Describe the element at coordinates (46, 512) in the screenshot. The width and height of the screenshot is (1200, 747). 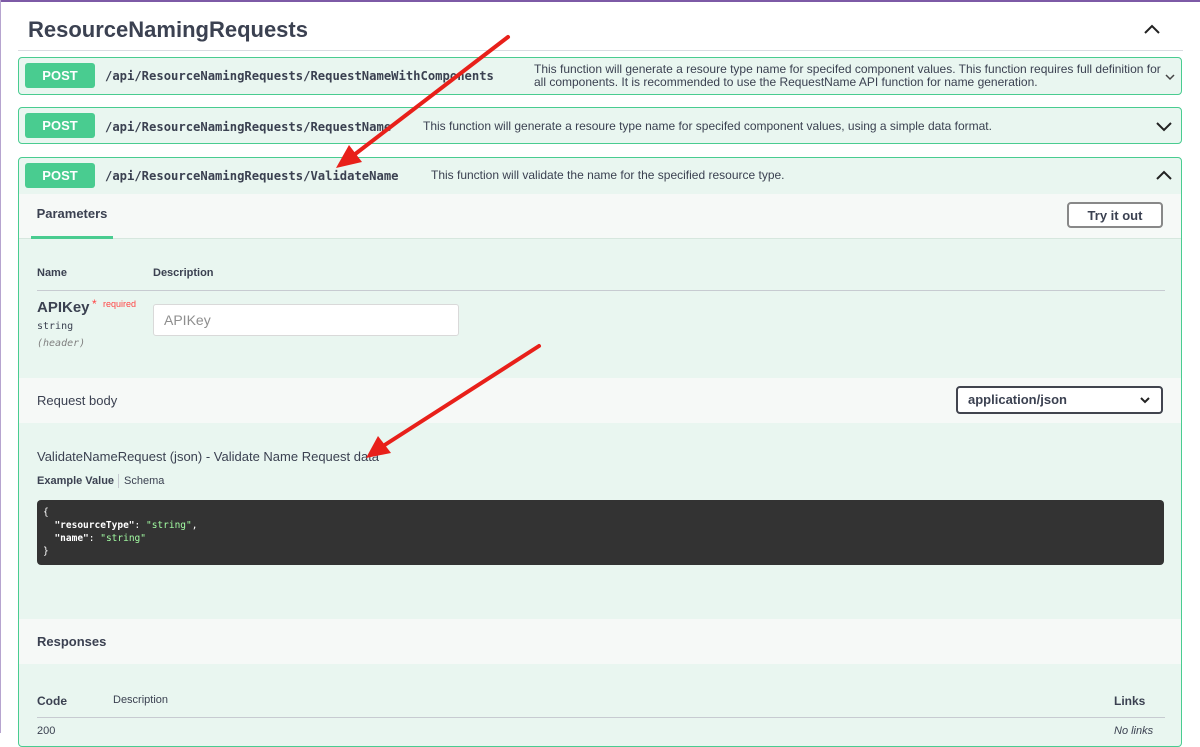
I see `json-brace: {` at that location.